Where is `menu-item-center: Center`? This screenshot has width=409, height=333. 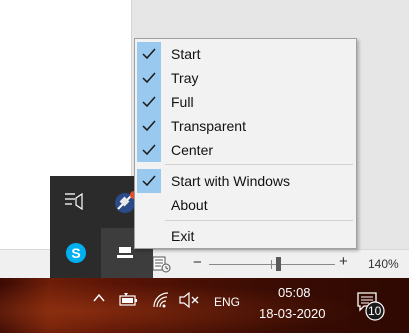 menu-item-center: Center is located at coordinates (245, 150).